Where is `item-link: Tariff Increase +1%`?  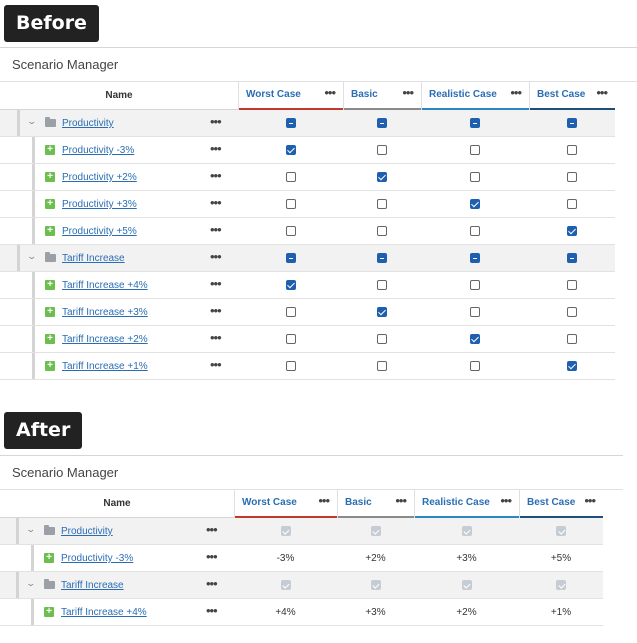 item-link: Tariff Increase +1% is located at coordinates (105, 366).